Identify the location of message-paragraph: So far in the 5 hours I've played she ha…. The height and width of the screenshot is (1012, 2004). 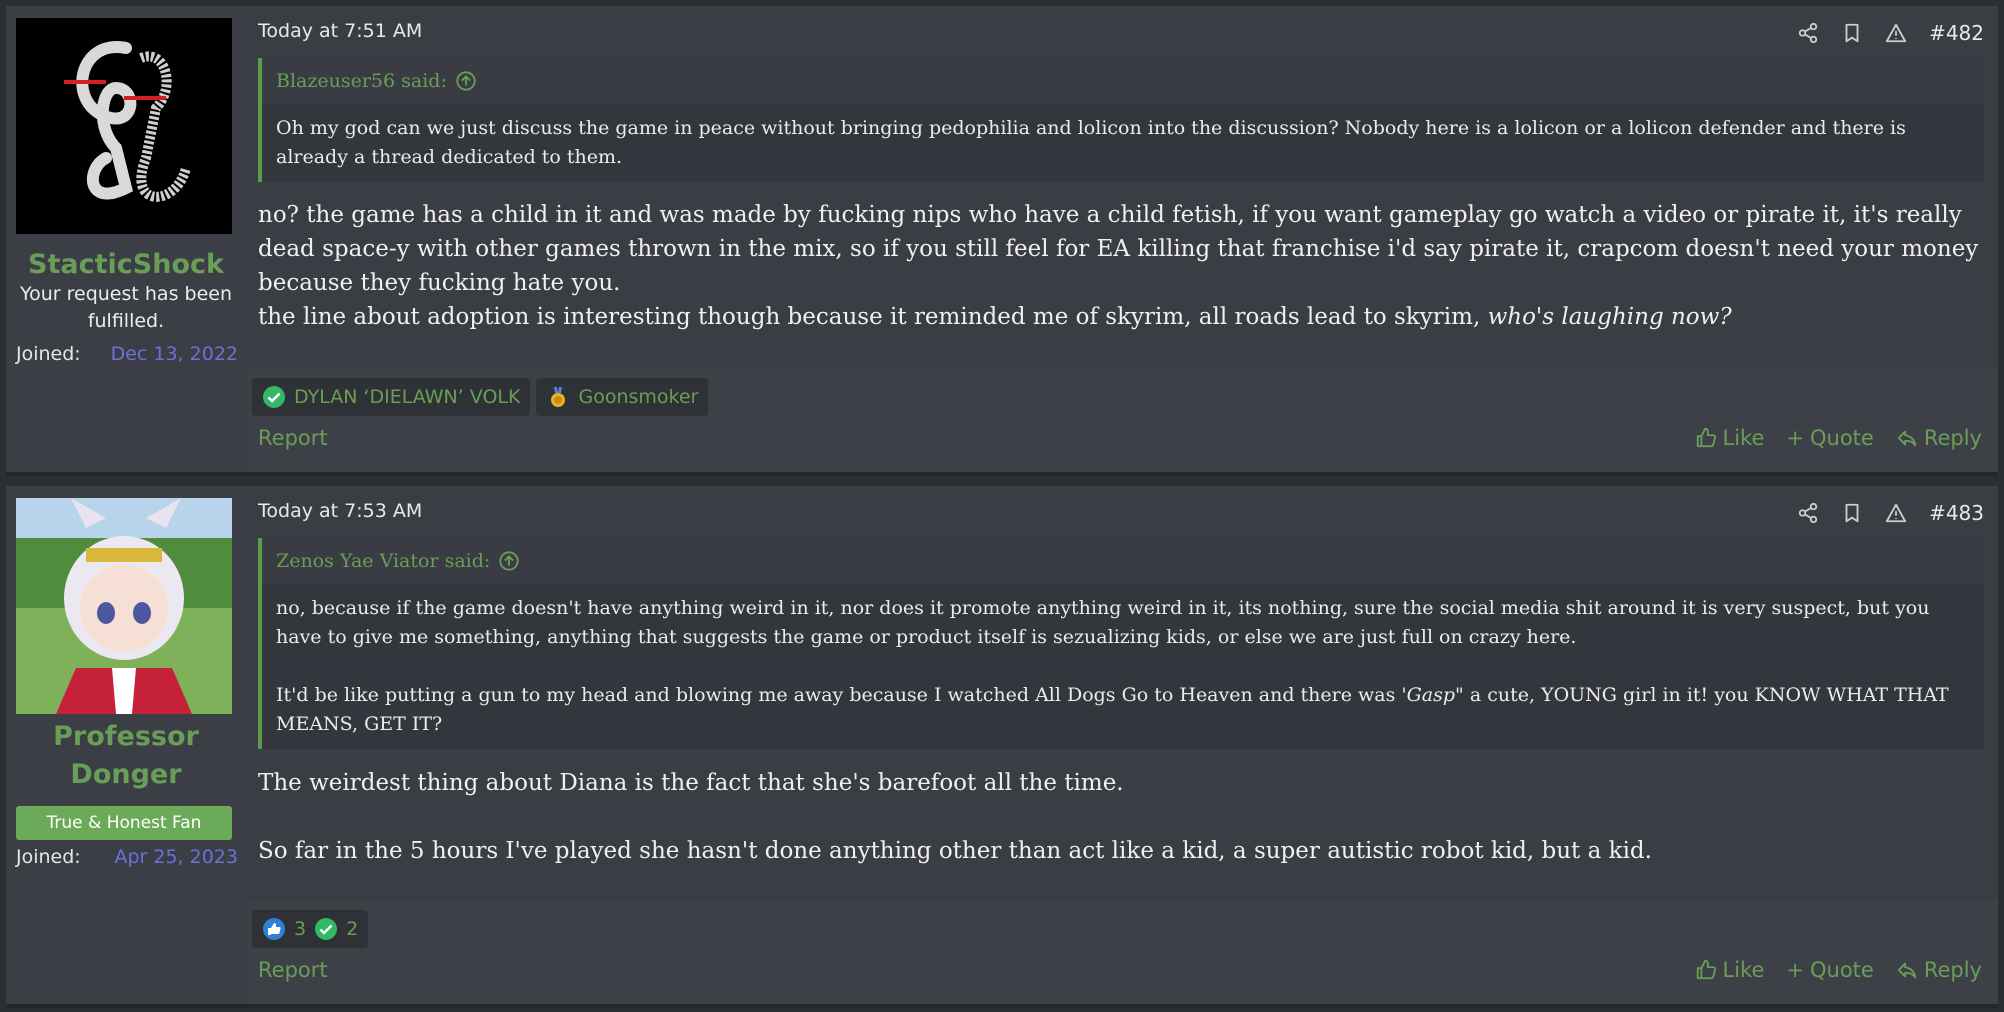
(955, 851).